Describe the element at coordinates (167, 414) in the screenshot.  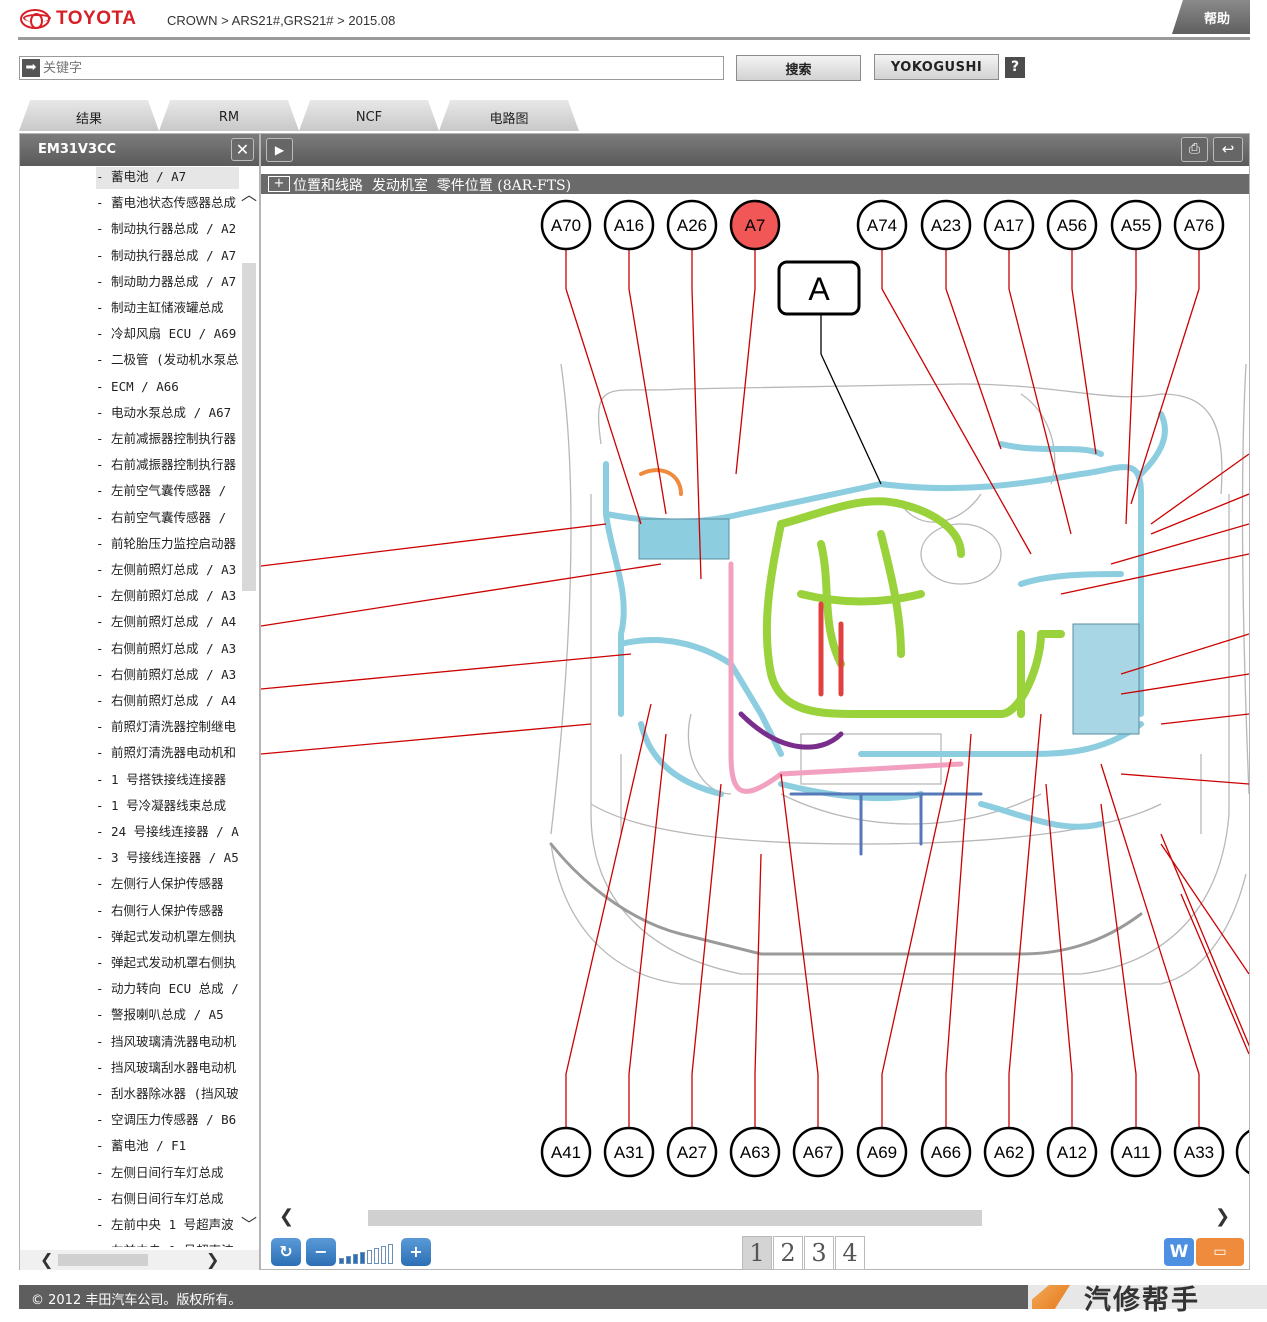
I see `tree-item: - 电动水泵总成 / A67` at that location.